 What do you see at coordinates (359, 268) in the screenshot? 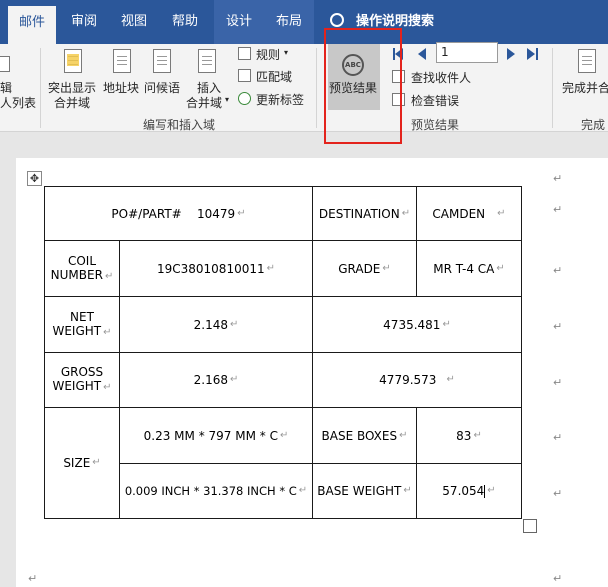
I see `grade-label: GRADE` at bounding box center [359, 268].